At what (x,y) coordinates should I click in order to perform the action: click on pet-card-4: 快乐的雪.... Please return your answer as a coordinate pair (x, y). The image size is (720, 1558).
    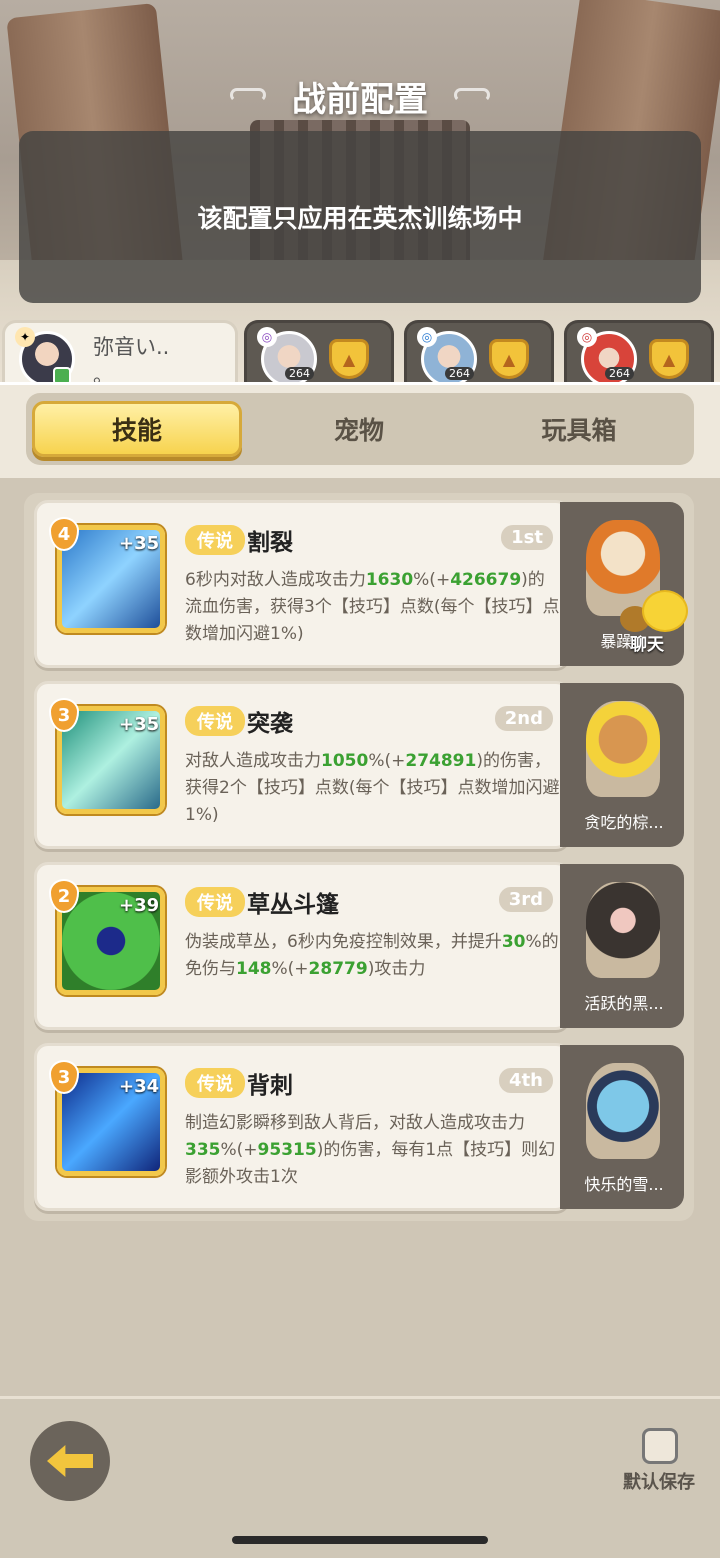
    Looking at the image, I should click on (622, 1127).